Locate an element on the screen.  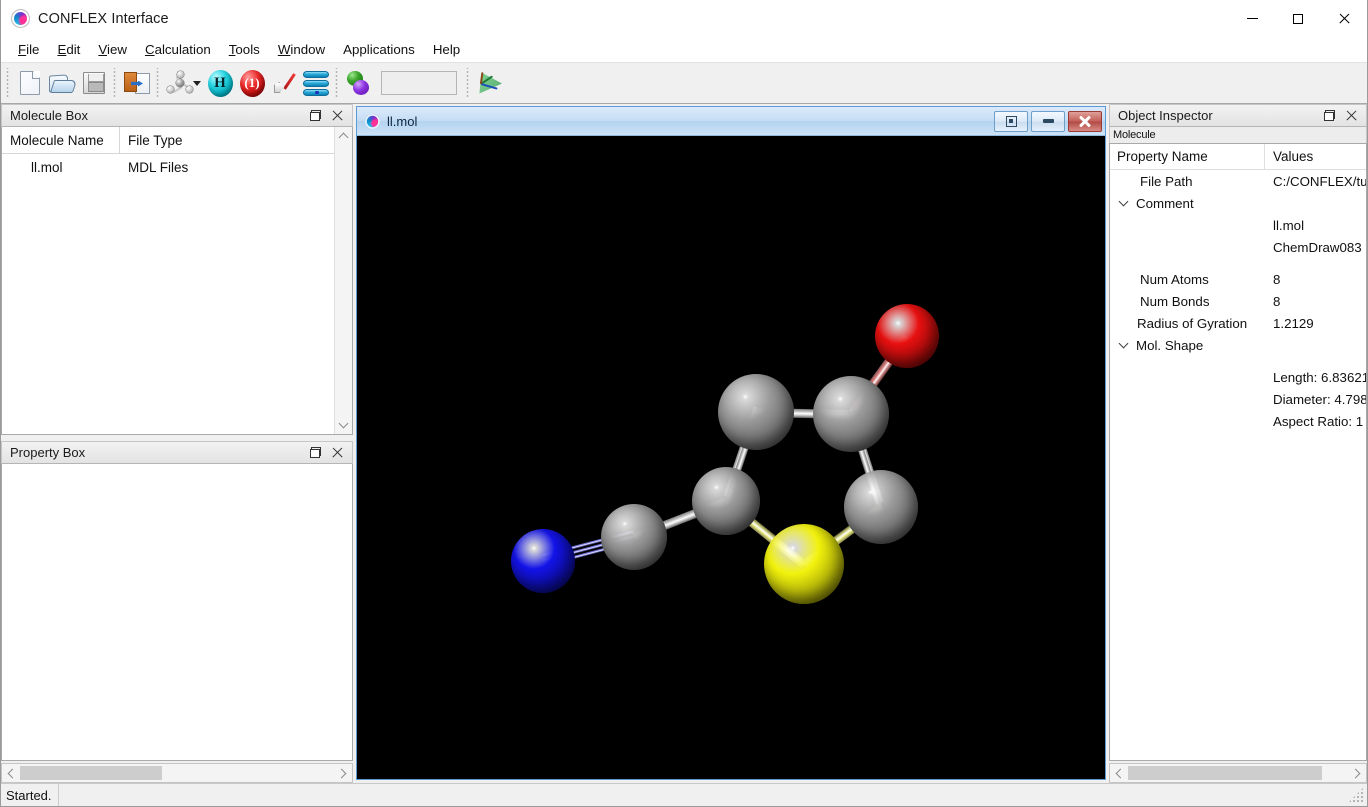
chevron-up-icon is located at coordinates (343, 137).